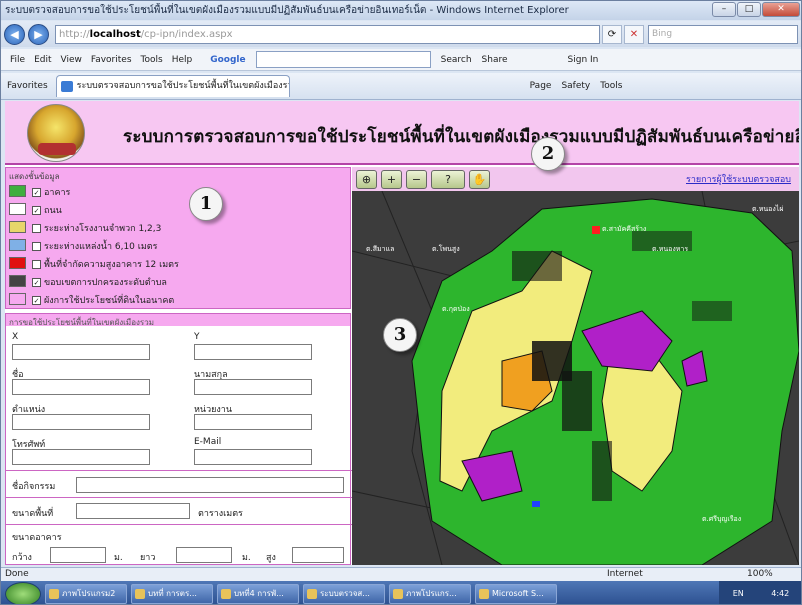 The height and width of the screenshot is (605, 802). Describe the element at coordinates (611, 86) in the screenshot. I see `tools-menu: Tools` at that location.